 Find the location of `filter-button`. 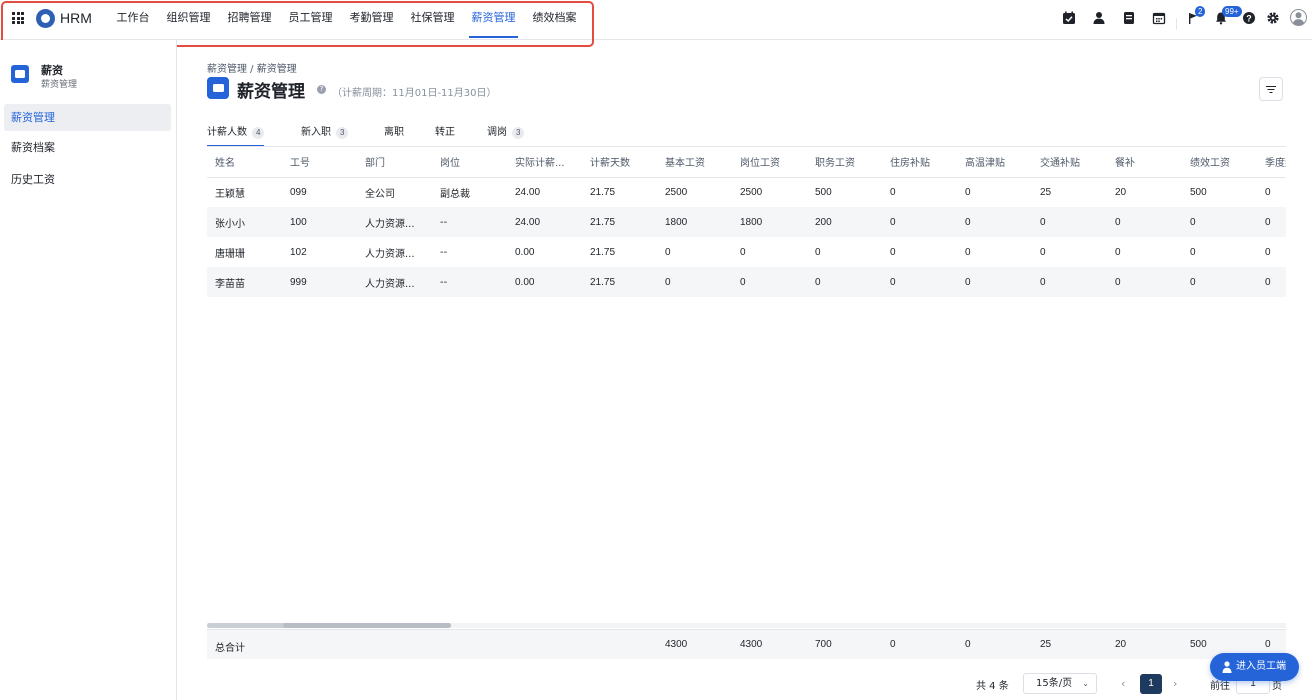

filter-button is located at coordinates (1271, 89).